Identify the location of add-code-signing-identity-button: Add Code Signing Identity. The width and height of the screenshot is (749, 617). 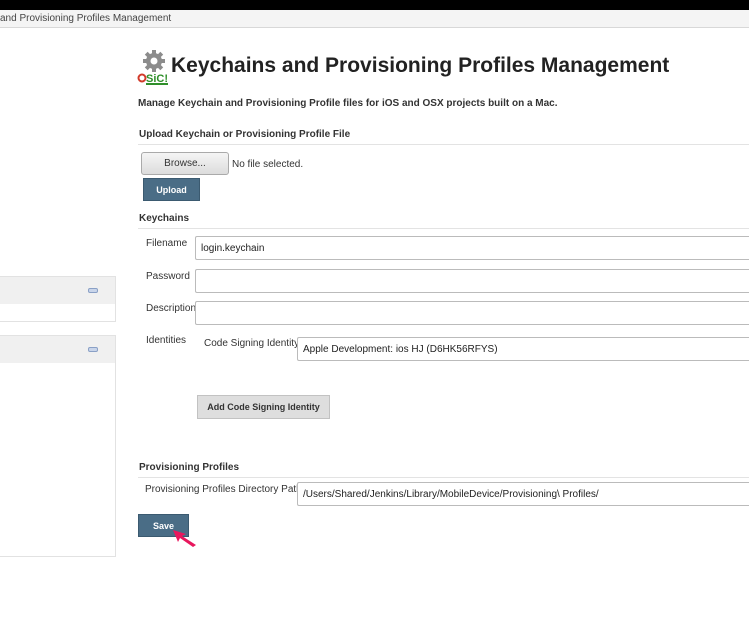
(263, 407).